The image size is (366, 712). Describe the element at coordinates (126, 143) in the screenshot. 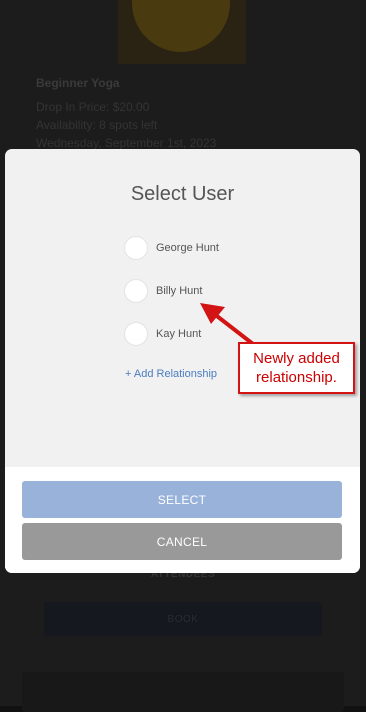

I see `class-date: Wednesday, September 1st, 2023` at that location.